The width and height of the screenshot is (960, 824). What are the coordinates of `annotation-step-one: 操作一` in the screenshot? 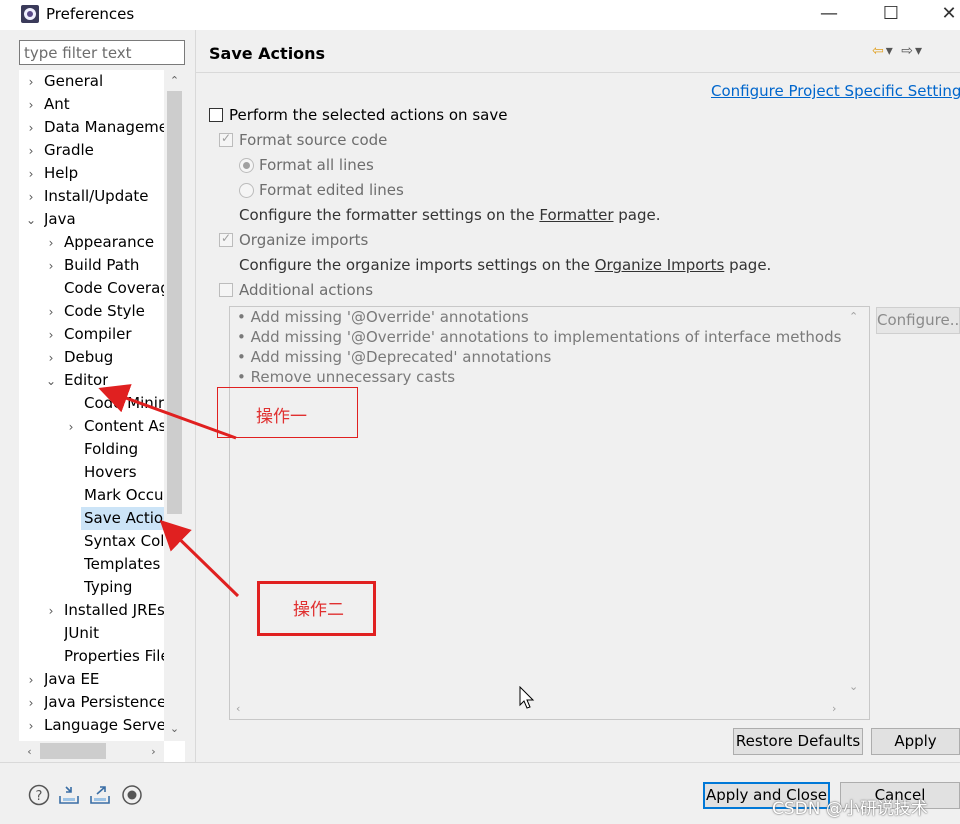 It's located at (281, 417).